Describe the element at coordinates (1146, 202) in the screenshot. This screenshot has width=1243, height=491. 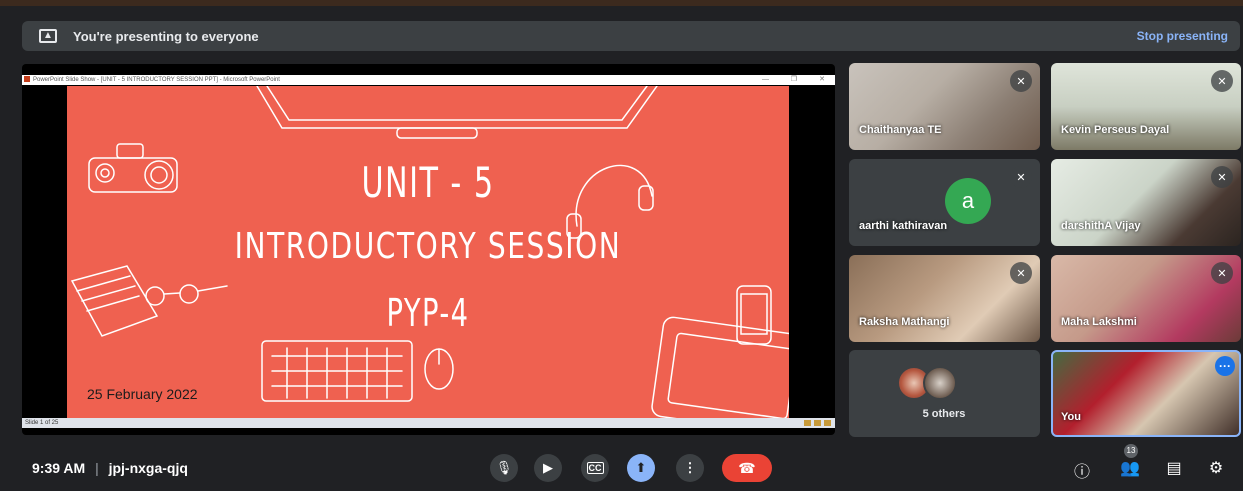
I see `participant-tile-darshitha: ✕ darshithA Vijay` at that location.